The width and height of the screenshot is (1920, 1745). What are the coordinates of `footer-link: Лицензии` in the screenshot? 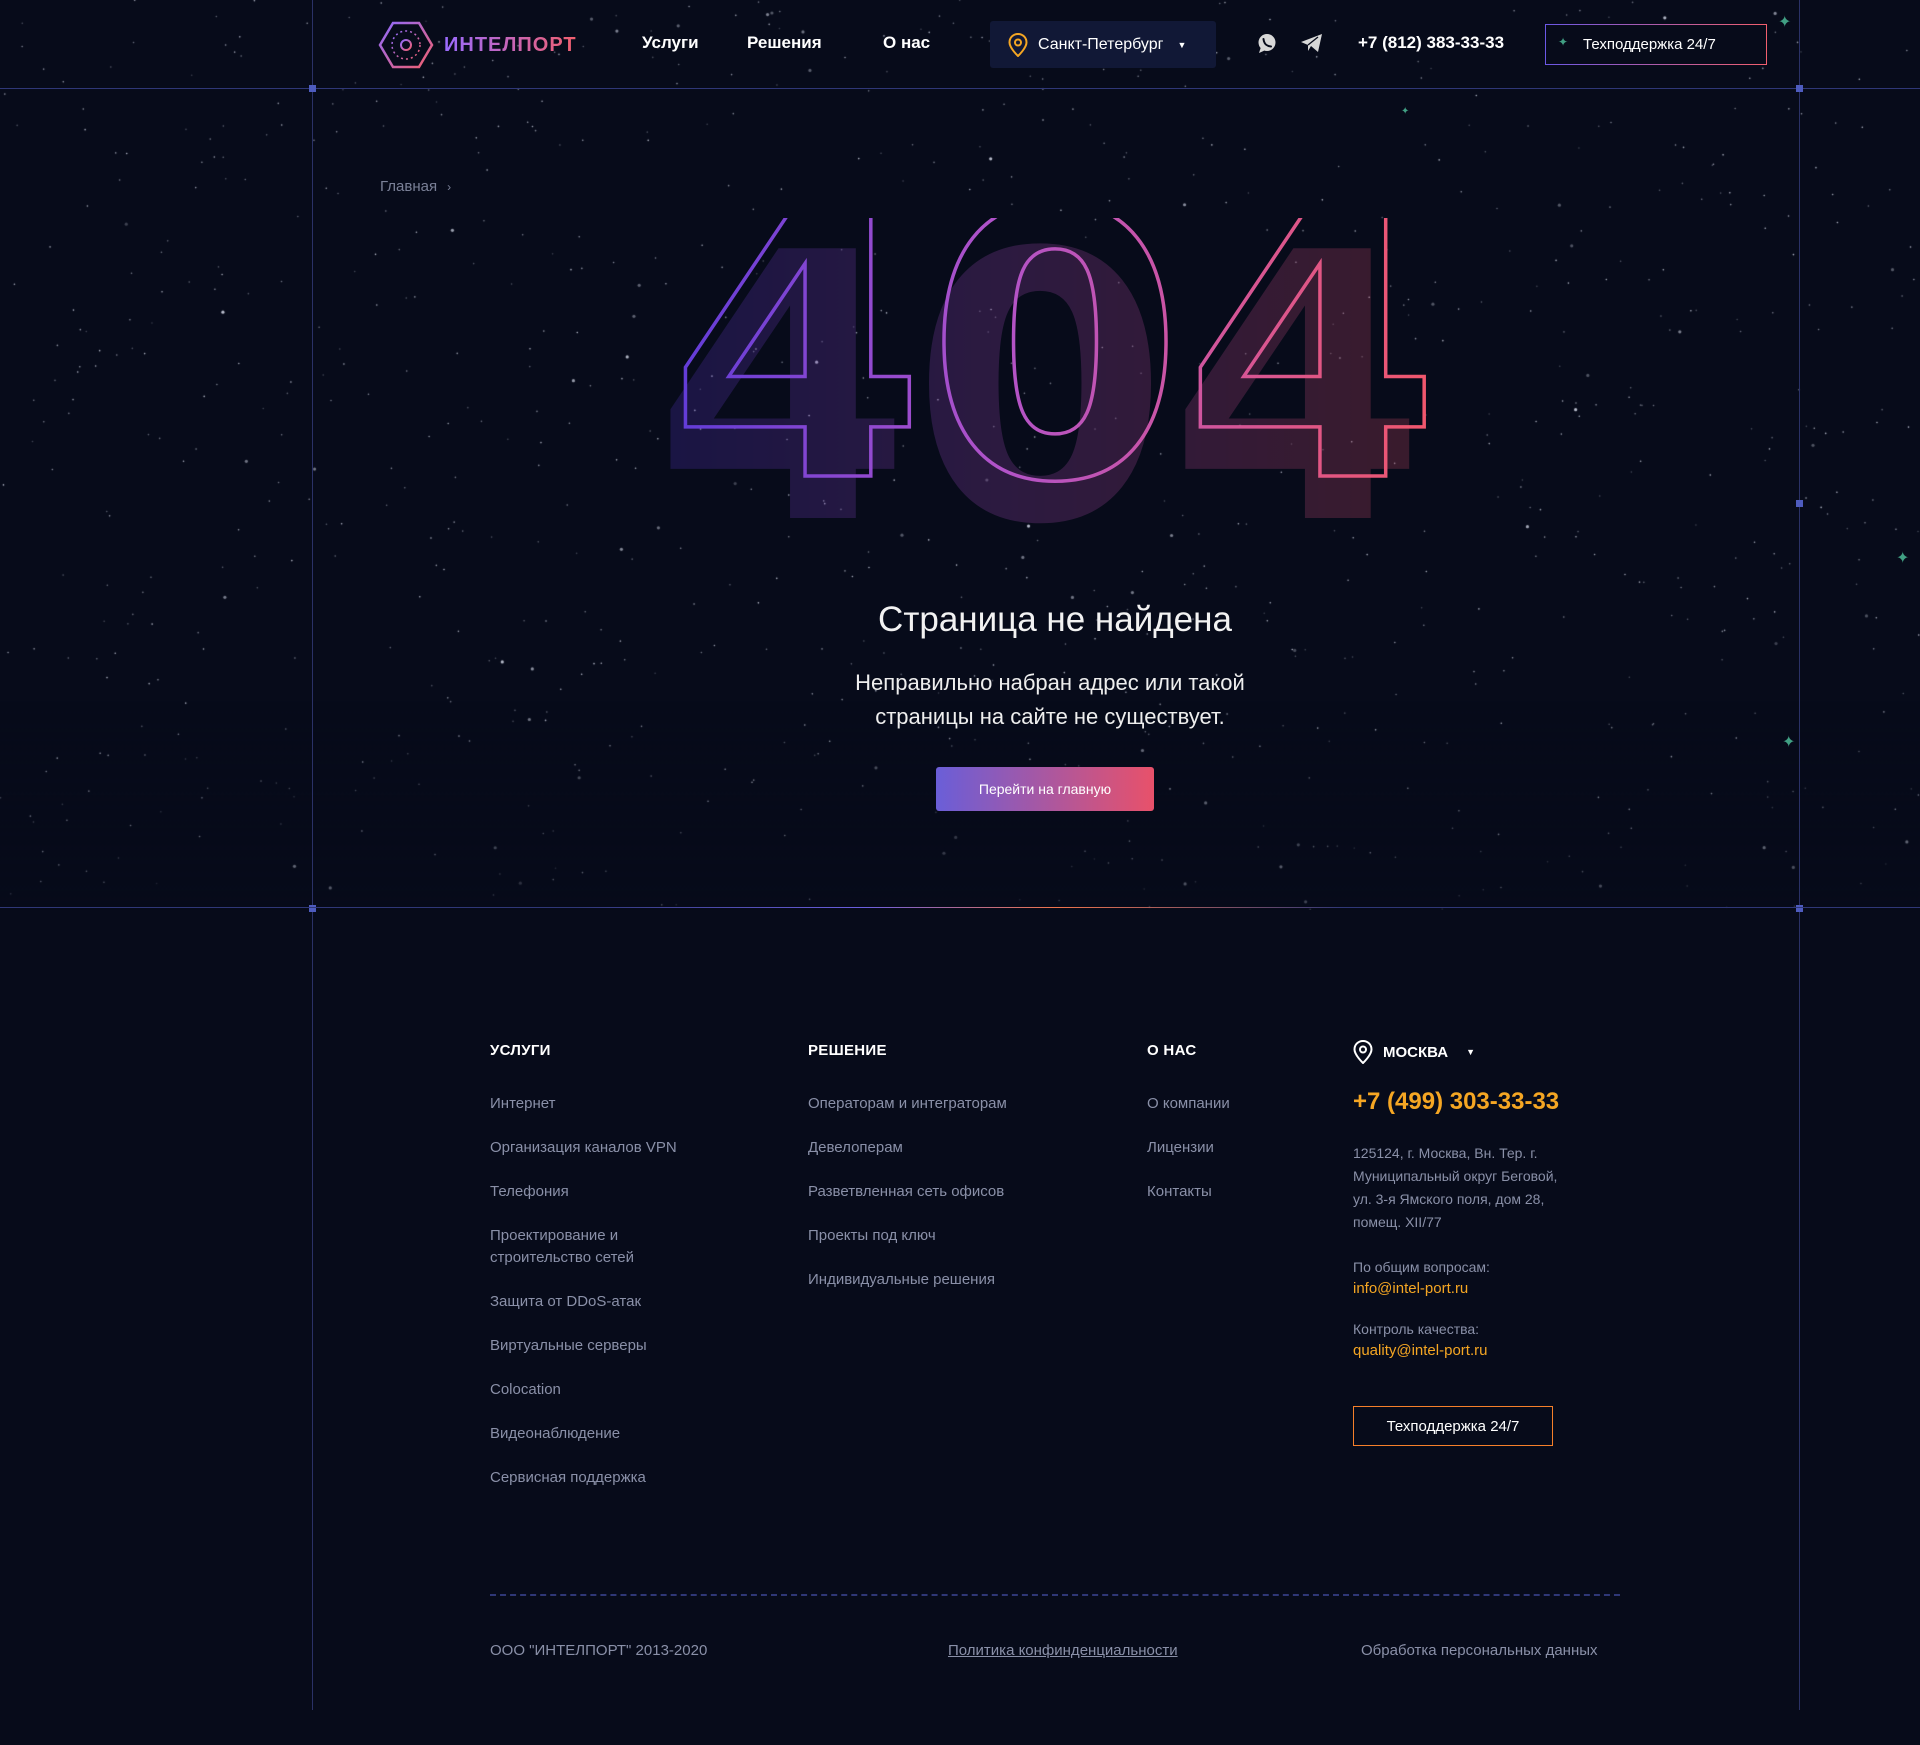 It's located at (1227, 1148).